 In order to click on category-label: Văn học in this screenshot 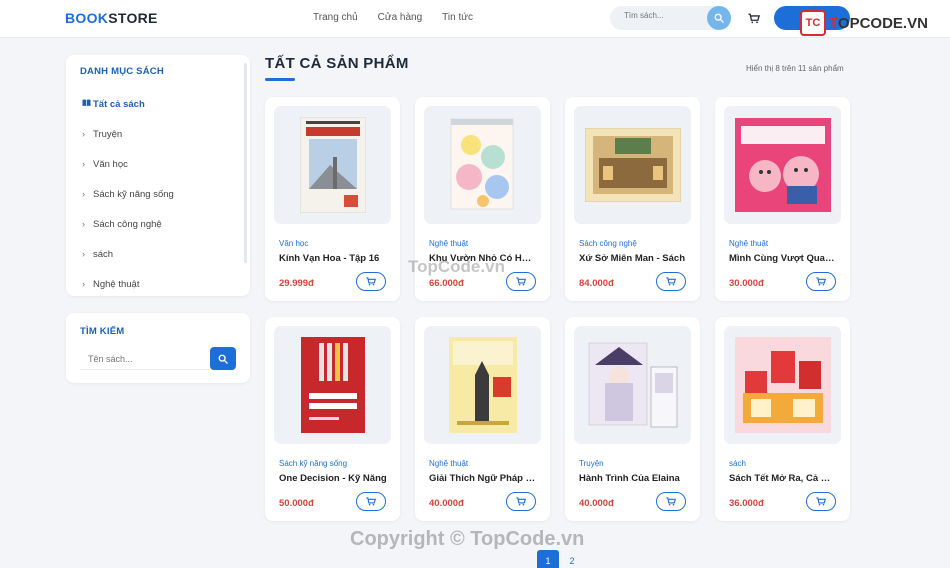, I will do `click(110, 164)`.